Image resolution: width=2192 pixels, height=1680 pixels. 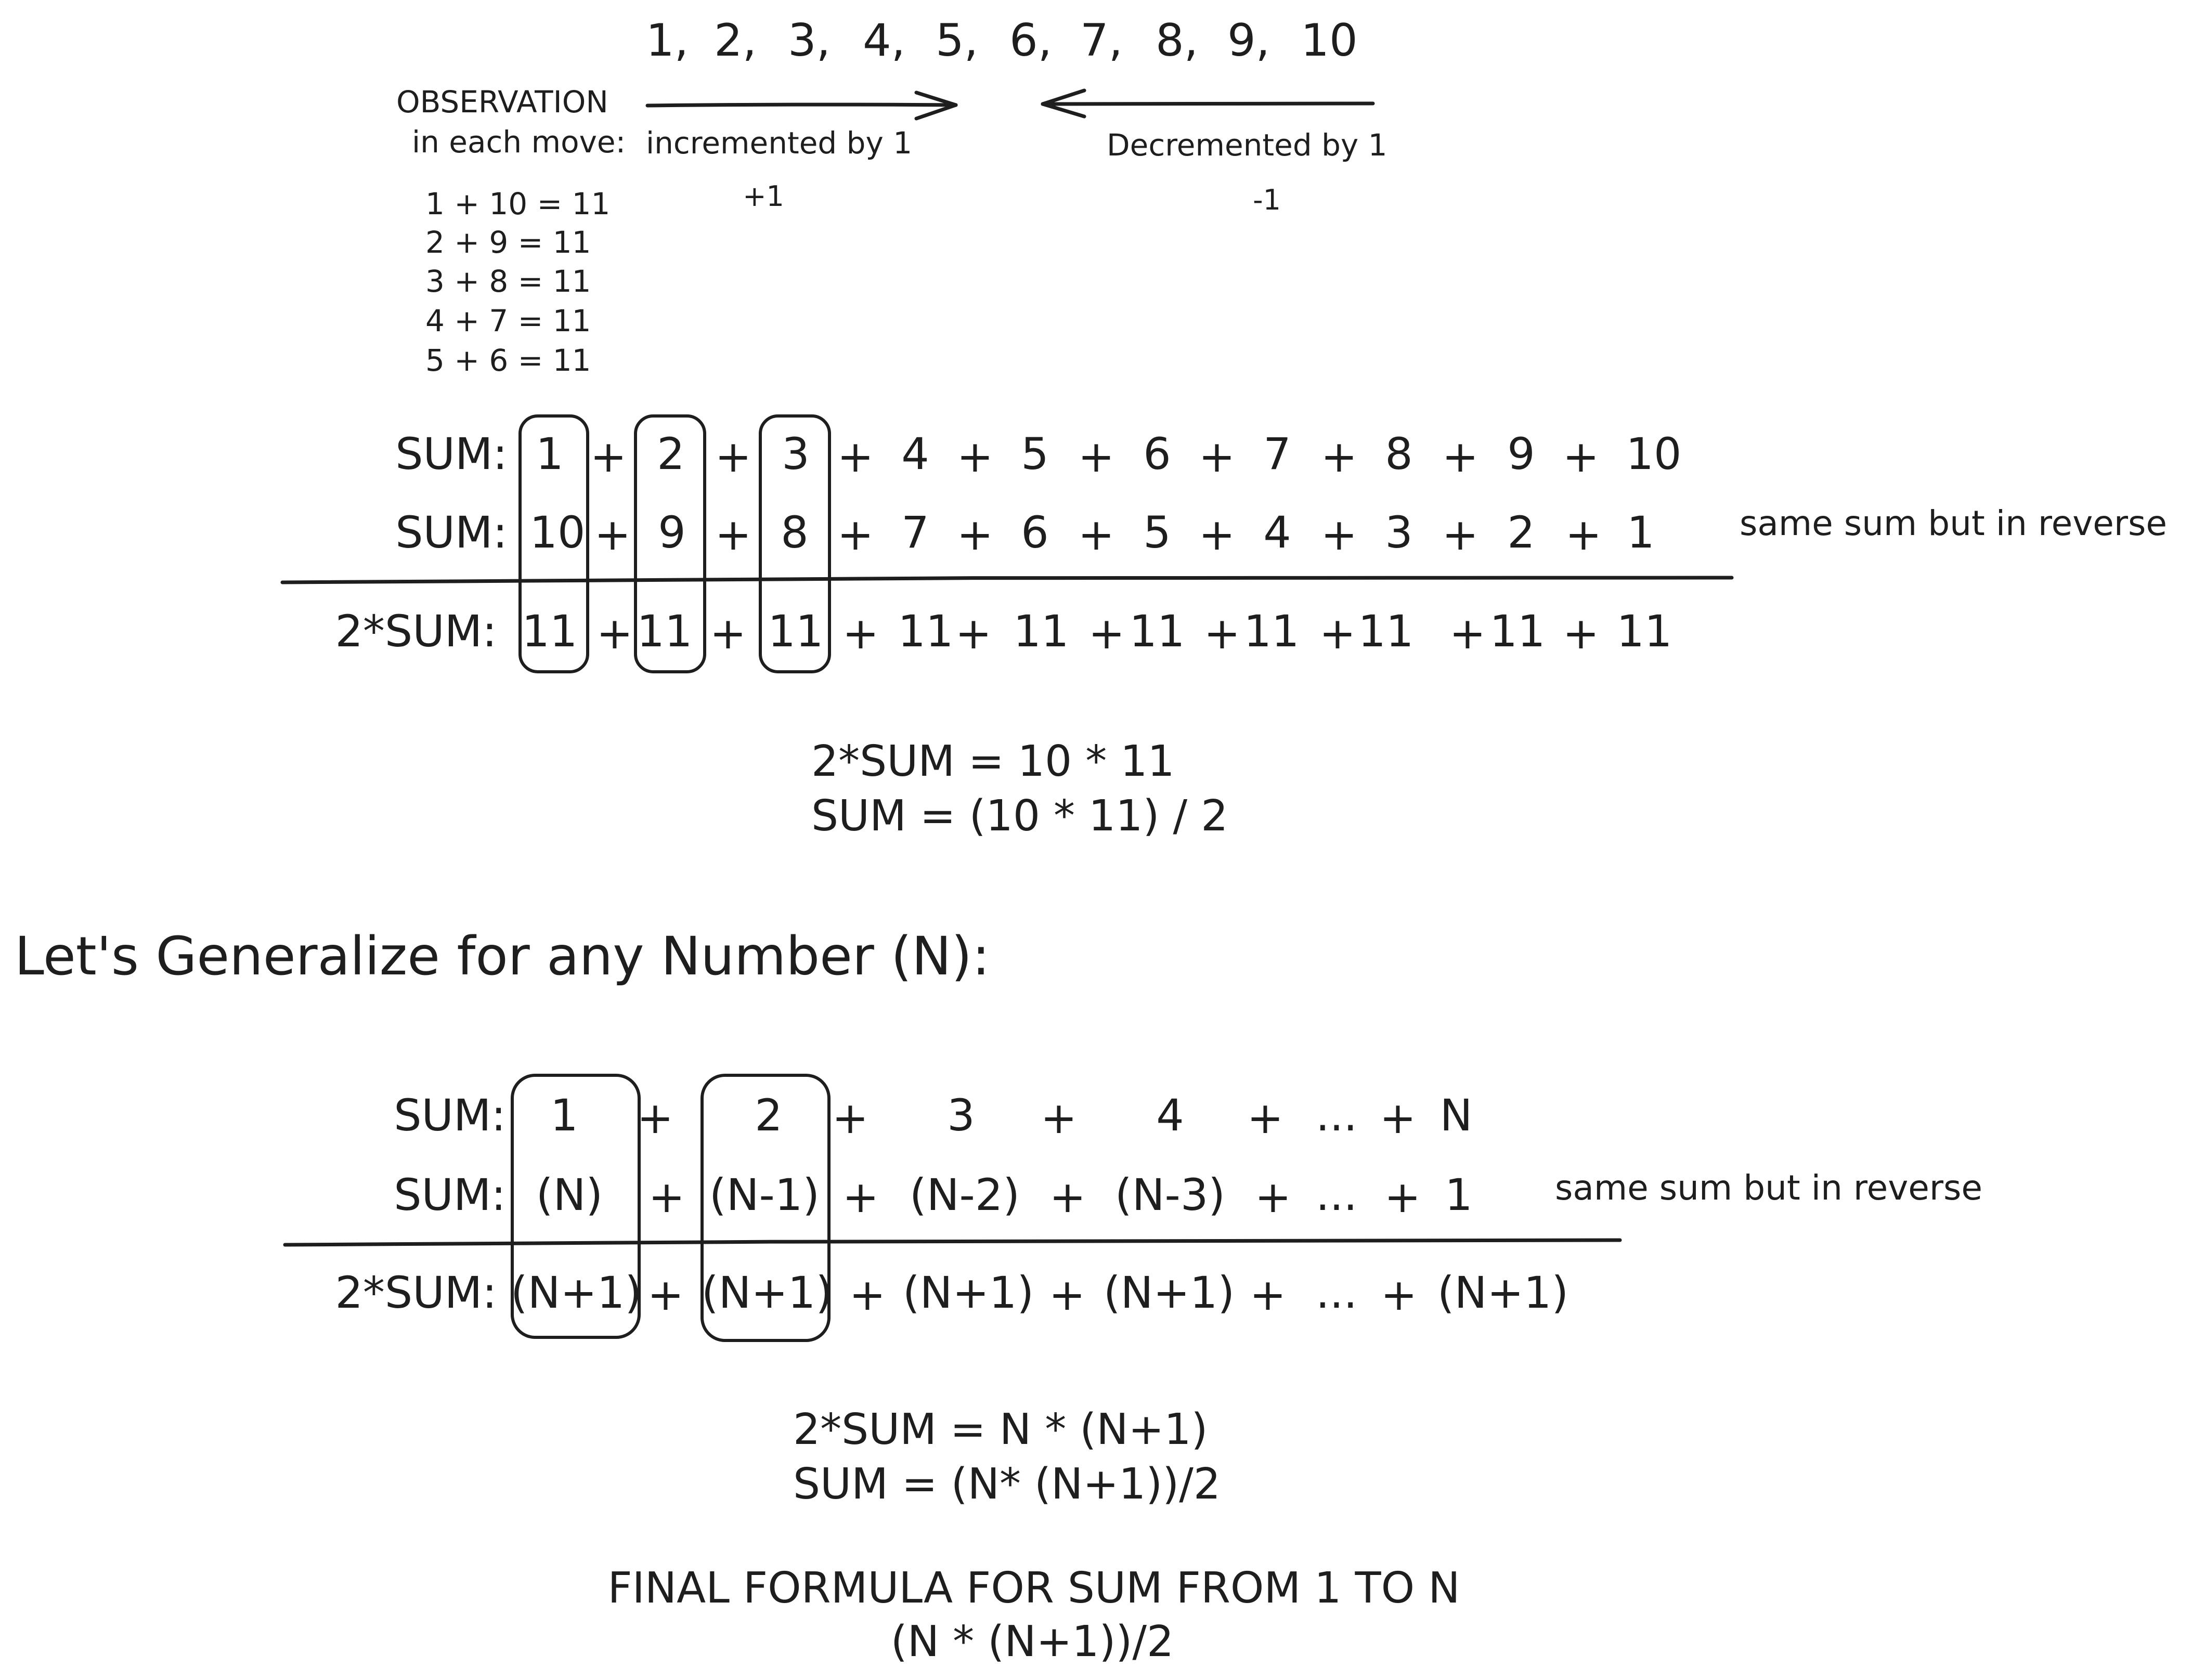 I want to click on right-arrow-icon, so click(x=801, y=106).